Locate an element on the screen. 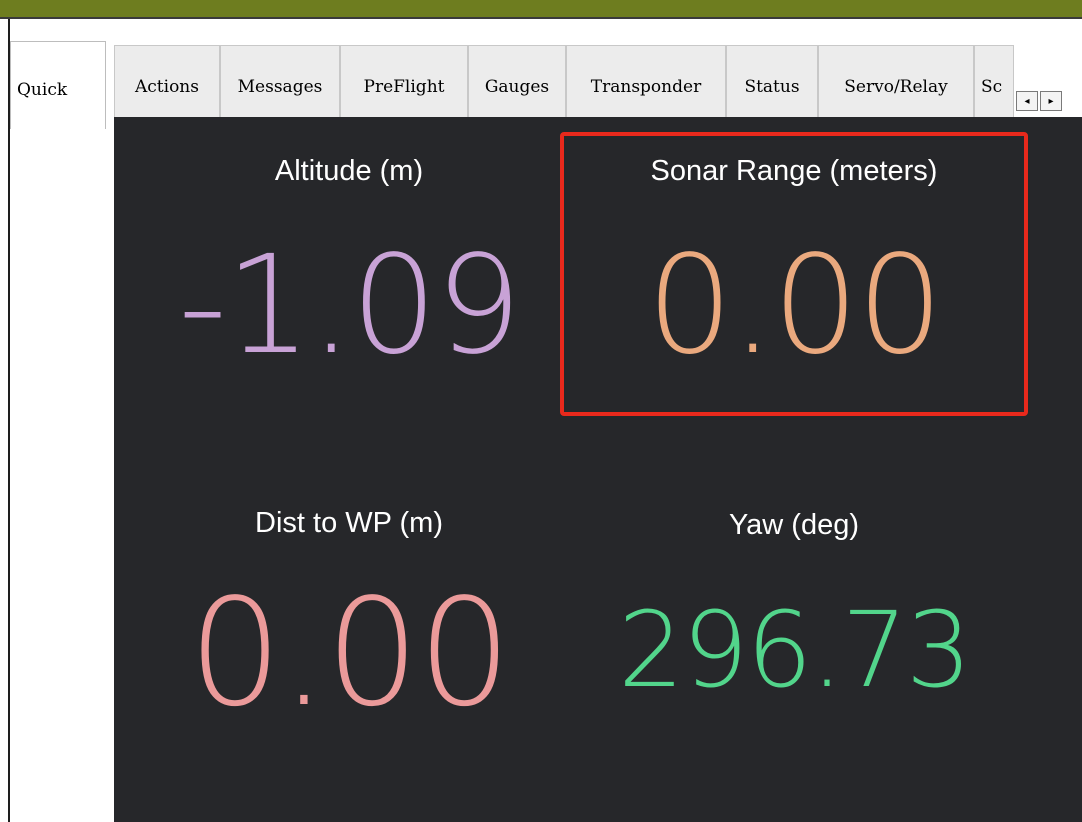  yaw-value: 296.73 is located at coordinates (795, 650).